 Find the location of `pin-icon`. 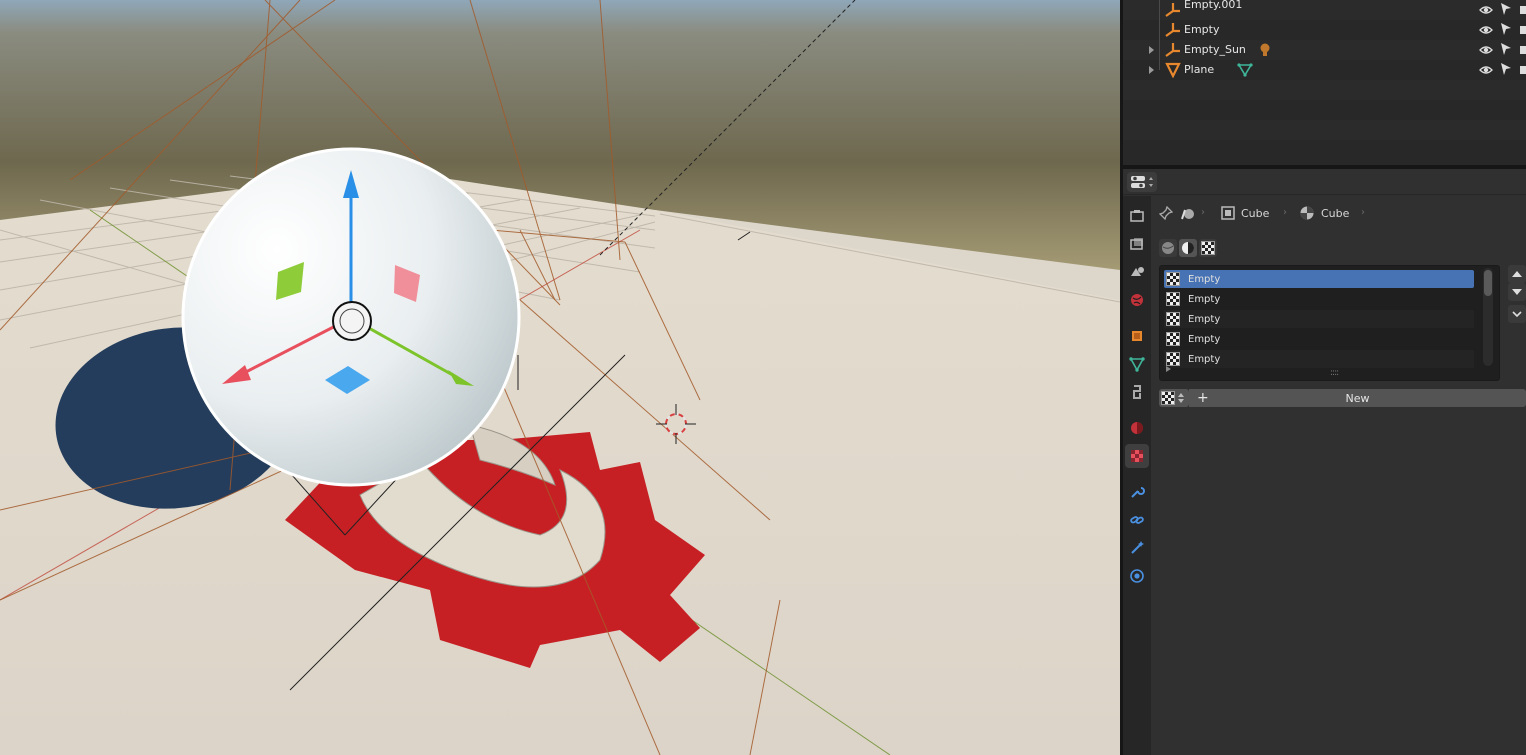

pin-icon is located at coordinates (1166, 213).